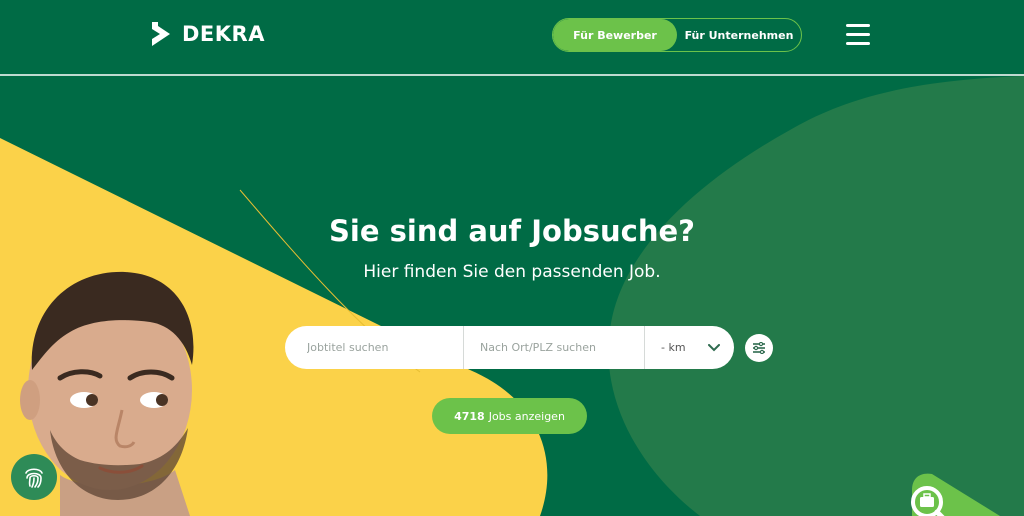  What do you see at coordinates (615, 35) in the screenshot?
I see `applicants-toggle-button: Für Bewerber` at bounding box center [615, 35].